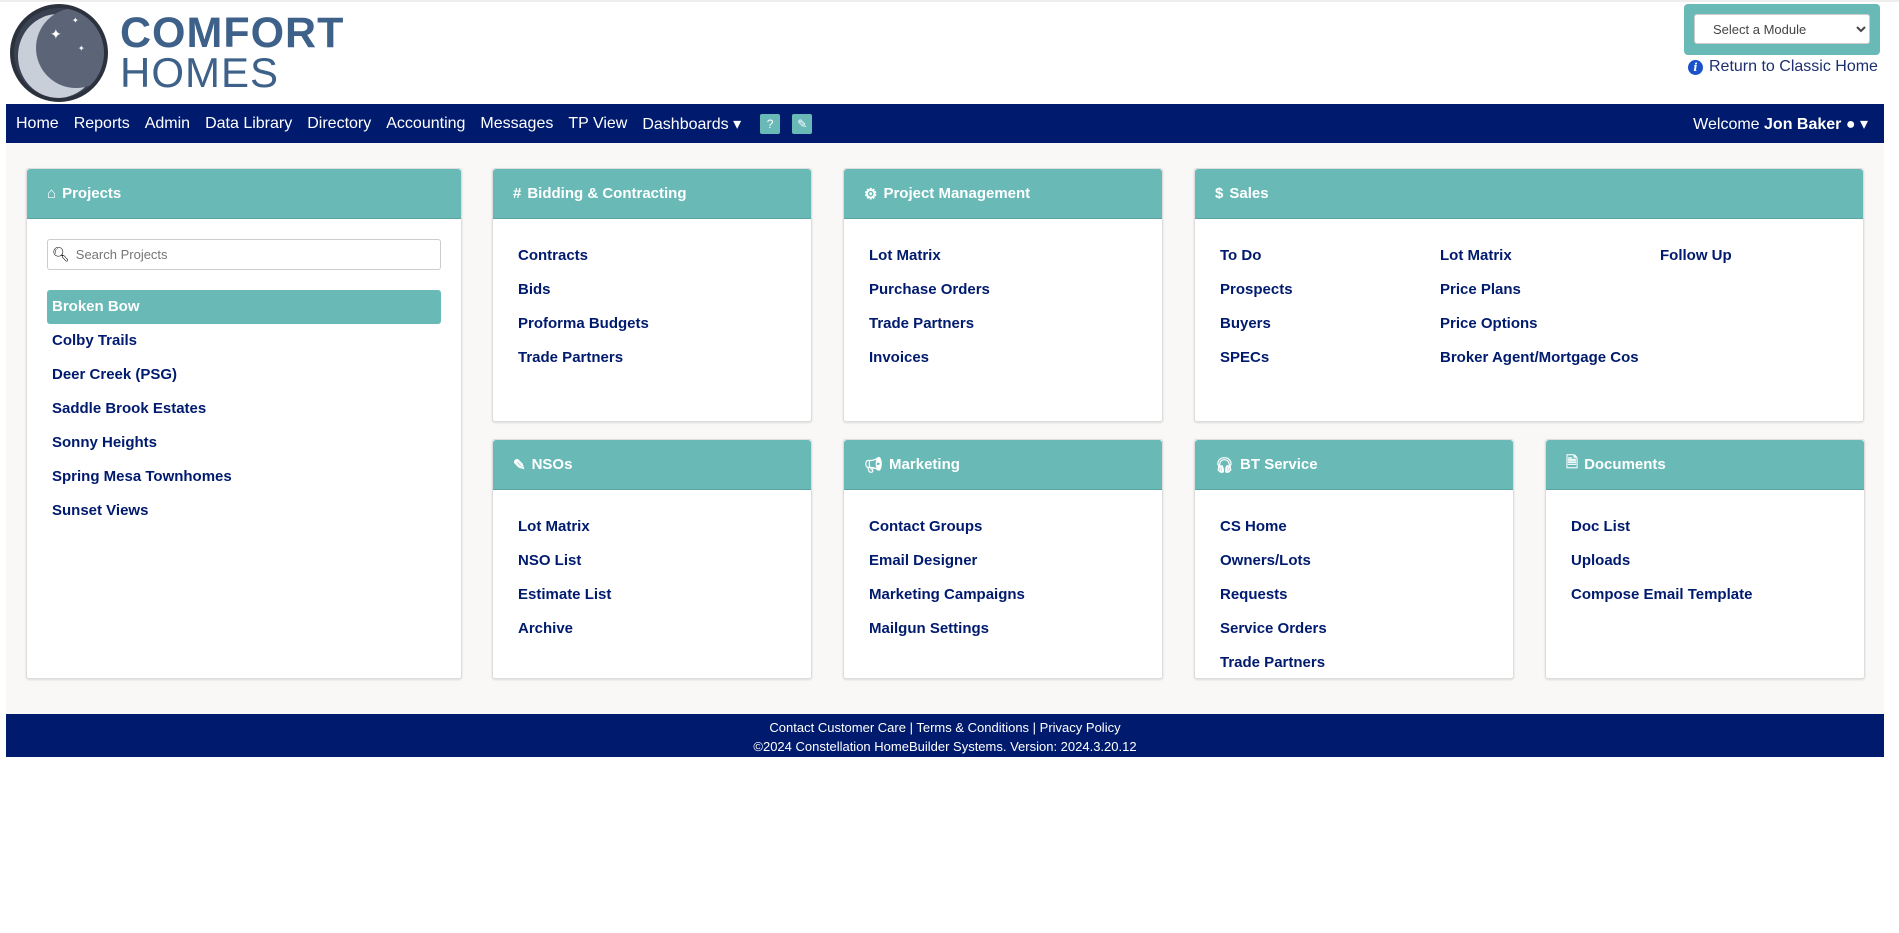 Image resolution: width=1899 pixels, height=933 pixels. I want to click on user-circle-icon: ●, so click(1850, 124).